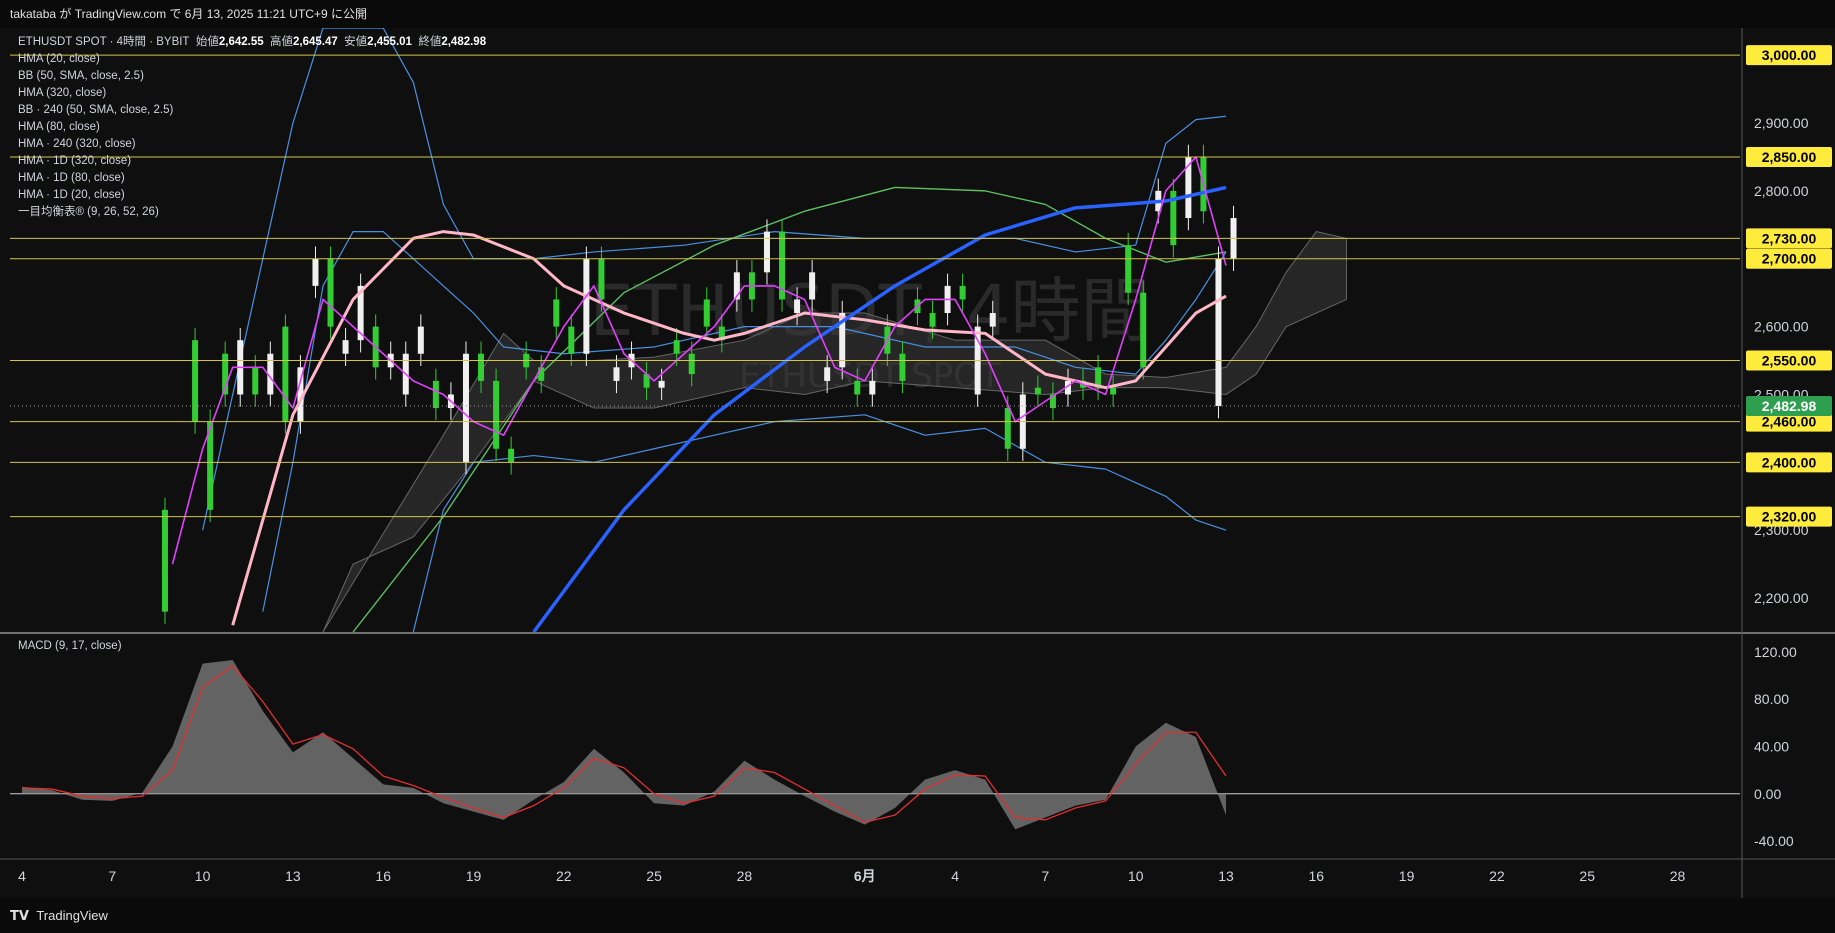 This screenshot has width=1835, height=933. I want to click on macd-y-tick-label: 0.00, so click(1767, 794).